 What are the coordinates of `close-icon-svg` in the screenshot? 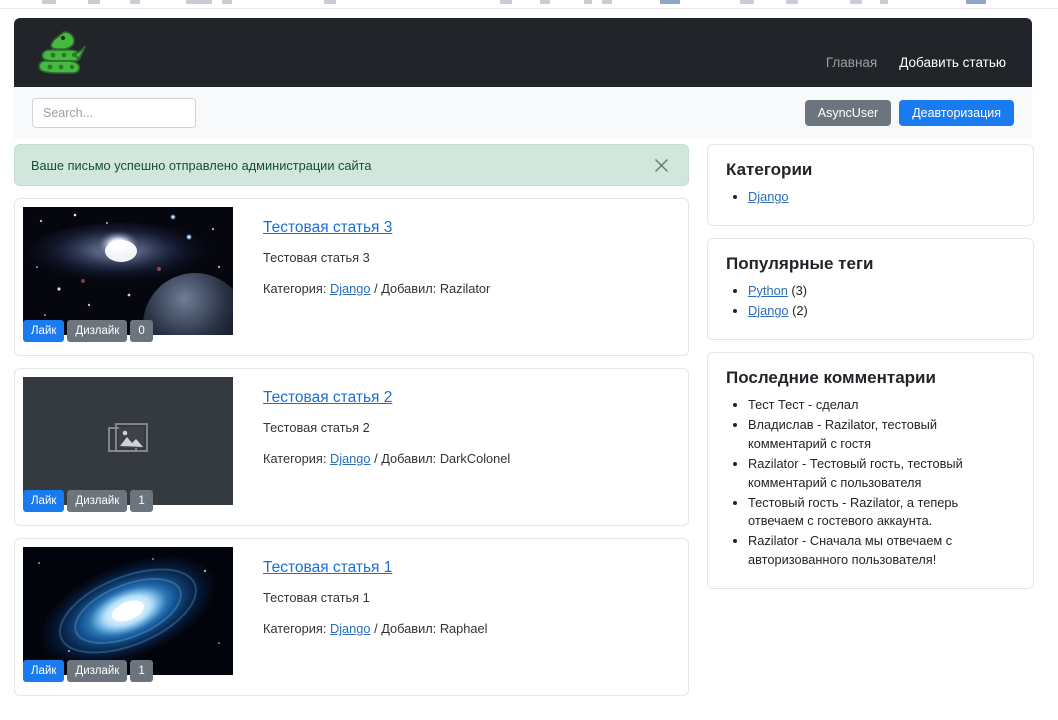 It's located at (661, 165).